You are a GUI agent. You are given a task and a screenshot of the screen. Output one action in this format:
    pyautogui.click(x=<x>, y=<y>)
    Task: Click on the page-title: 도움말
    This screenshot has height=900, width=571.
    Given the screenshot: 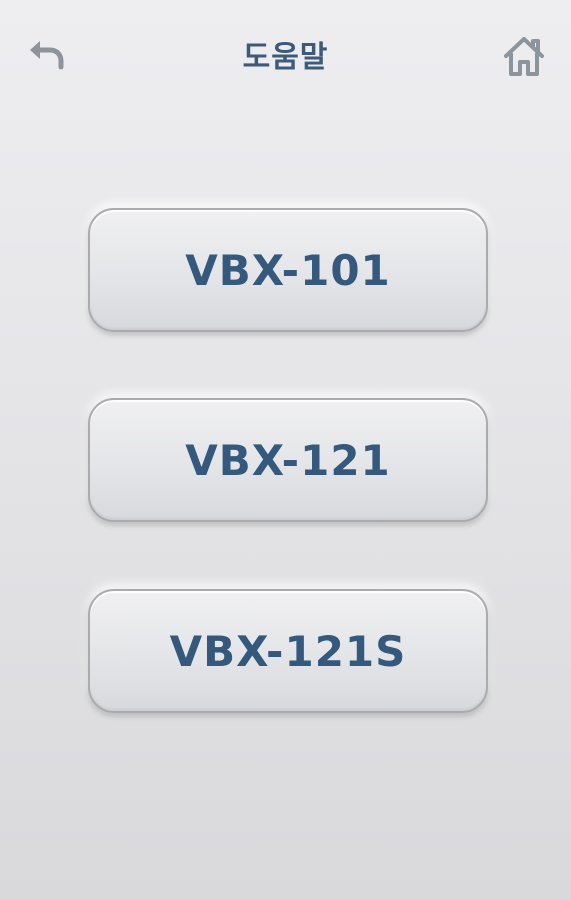 What is the action you would take?
    pyautogui.click(x=285, y=57)
    